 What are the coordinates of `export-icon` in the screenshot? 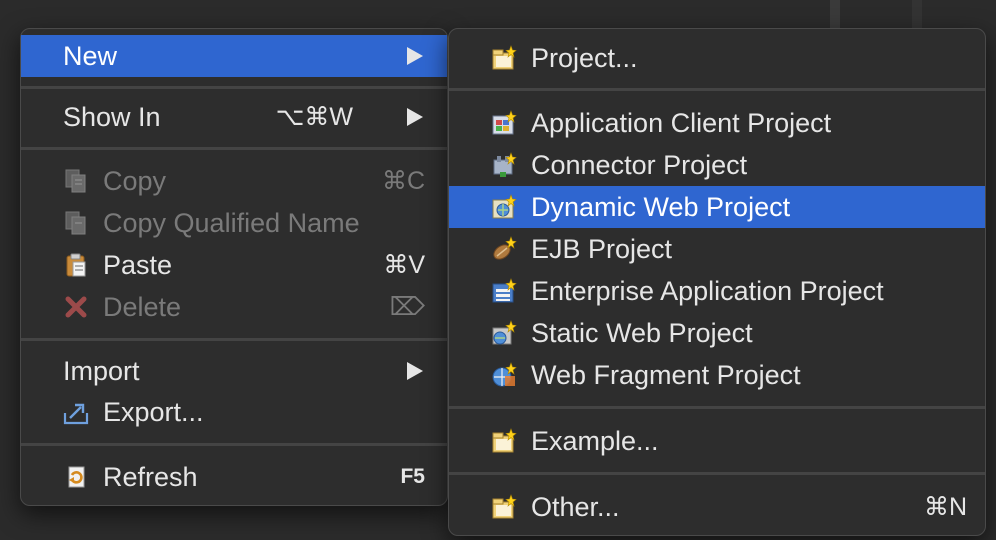 It's located at (76, 412).